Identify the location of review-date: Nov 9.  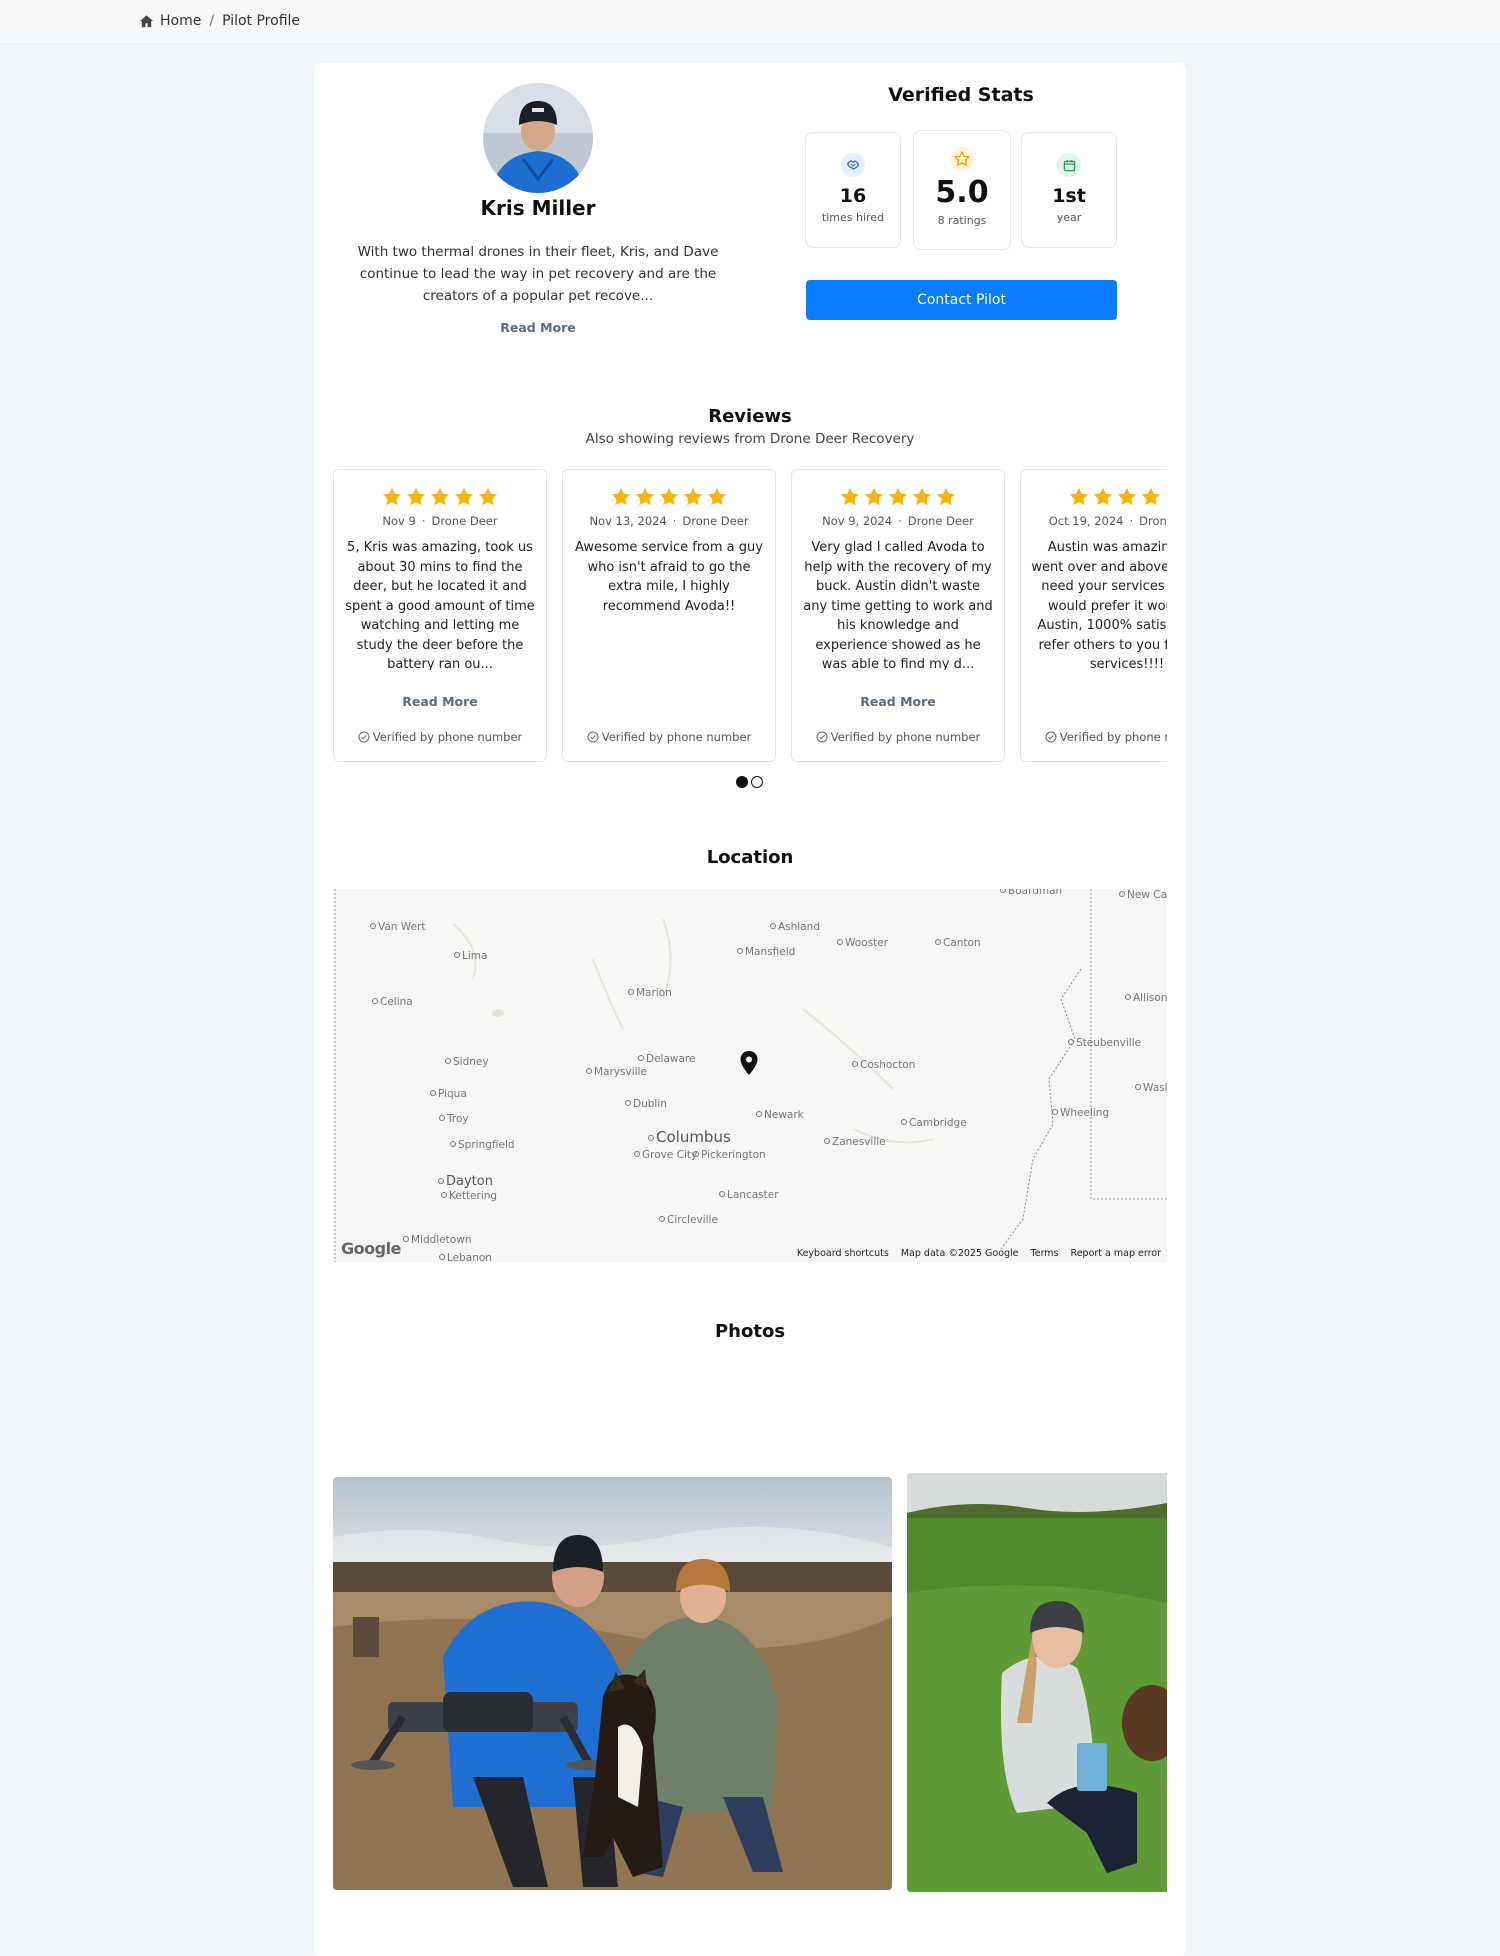
(399, 521).